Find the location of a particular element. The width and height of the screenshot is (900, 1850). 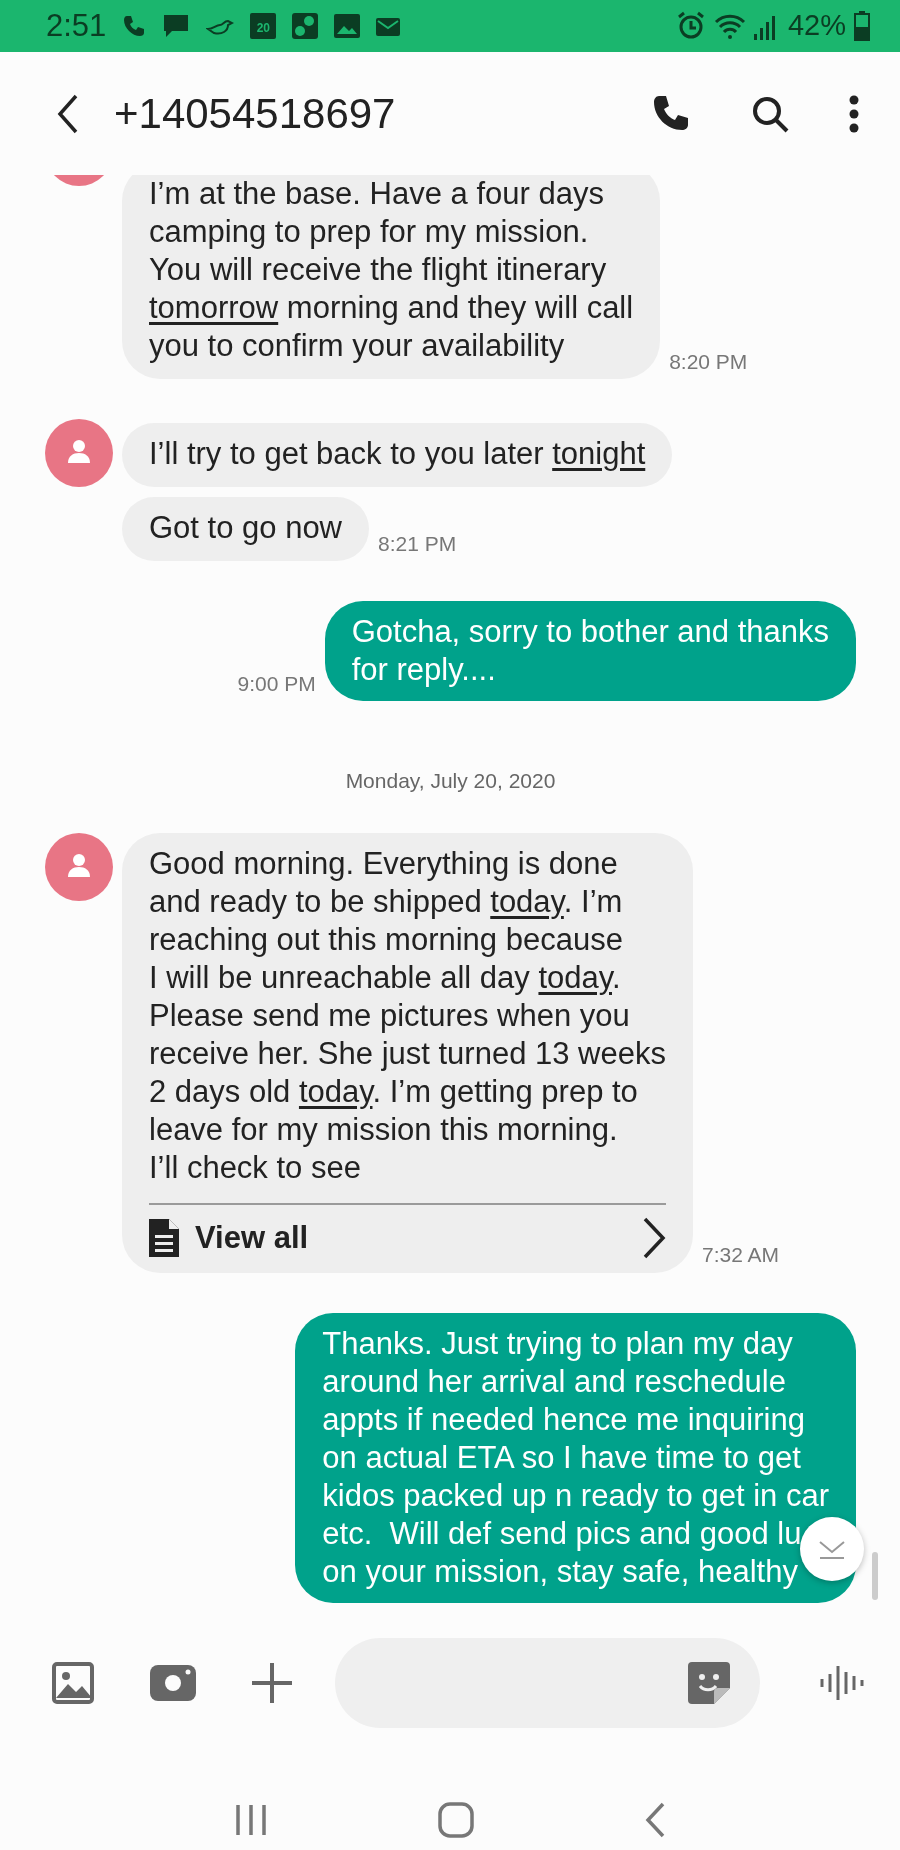

date-link: tomorrow is located at coordinates (214, 307).